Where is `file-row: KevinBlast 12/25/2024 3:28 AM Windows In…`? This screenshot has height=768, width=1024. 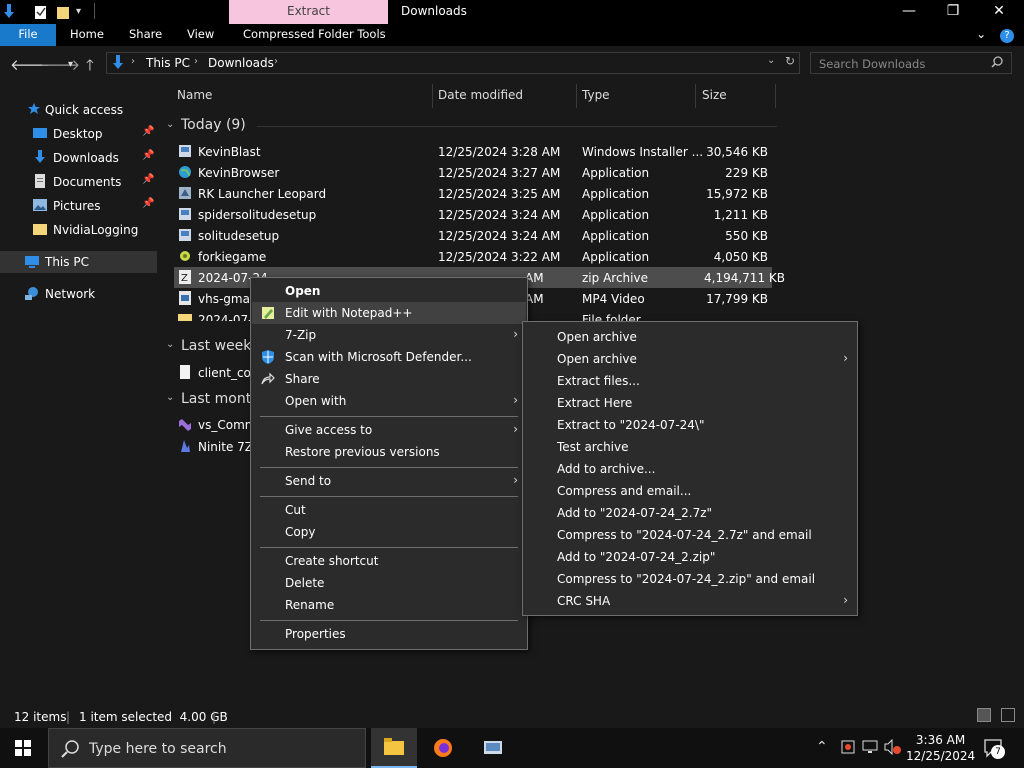 file-row: KevinBlast 12/25/2024 3:28 AM Windows In… is located at coordinates (473, 151).